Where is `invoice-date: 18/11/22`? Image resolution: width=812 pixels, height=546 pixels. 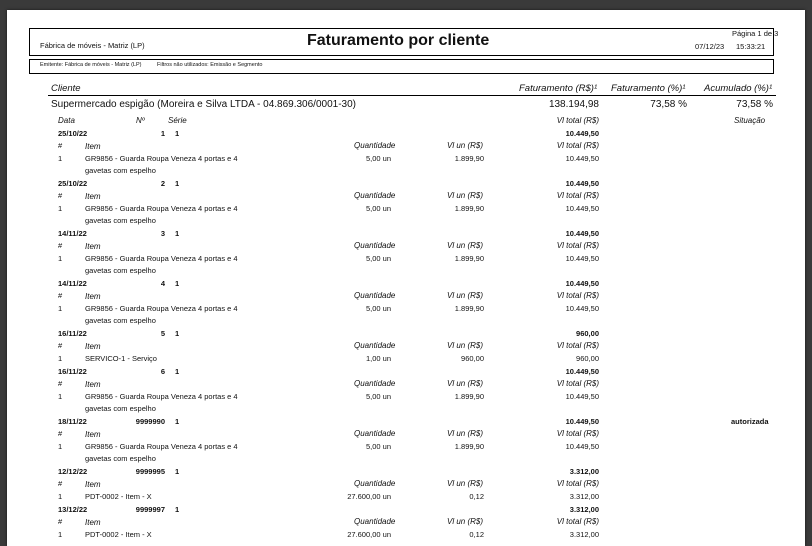 invoice-date: 18/11/22 is located at coordinates (72, 421).